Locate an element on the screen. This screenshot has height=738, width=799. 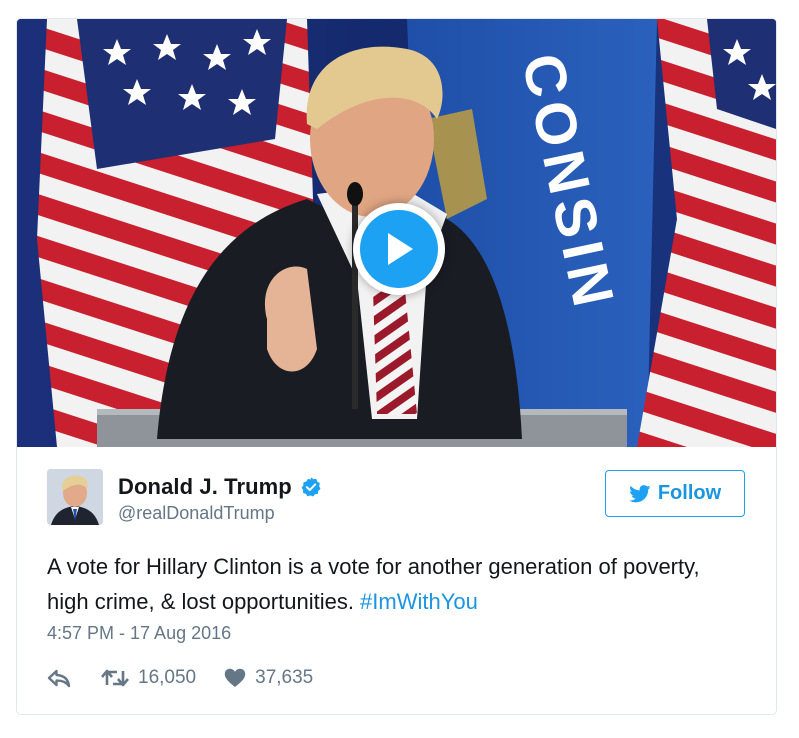
hashtag-link: #ImWithYou is located at coordinates (419, 601).